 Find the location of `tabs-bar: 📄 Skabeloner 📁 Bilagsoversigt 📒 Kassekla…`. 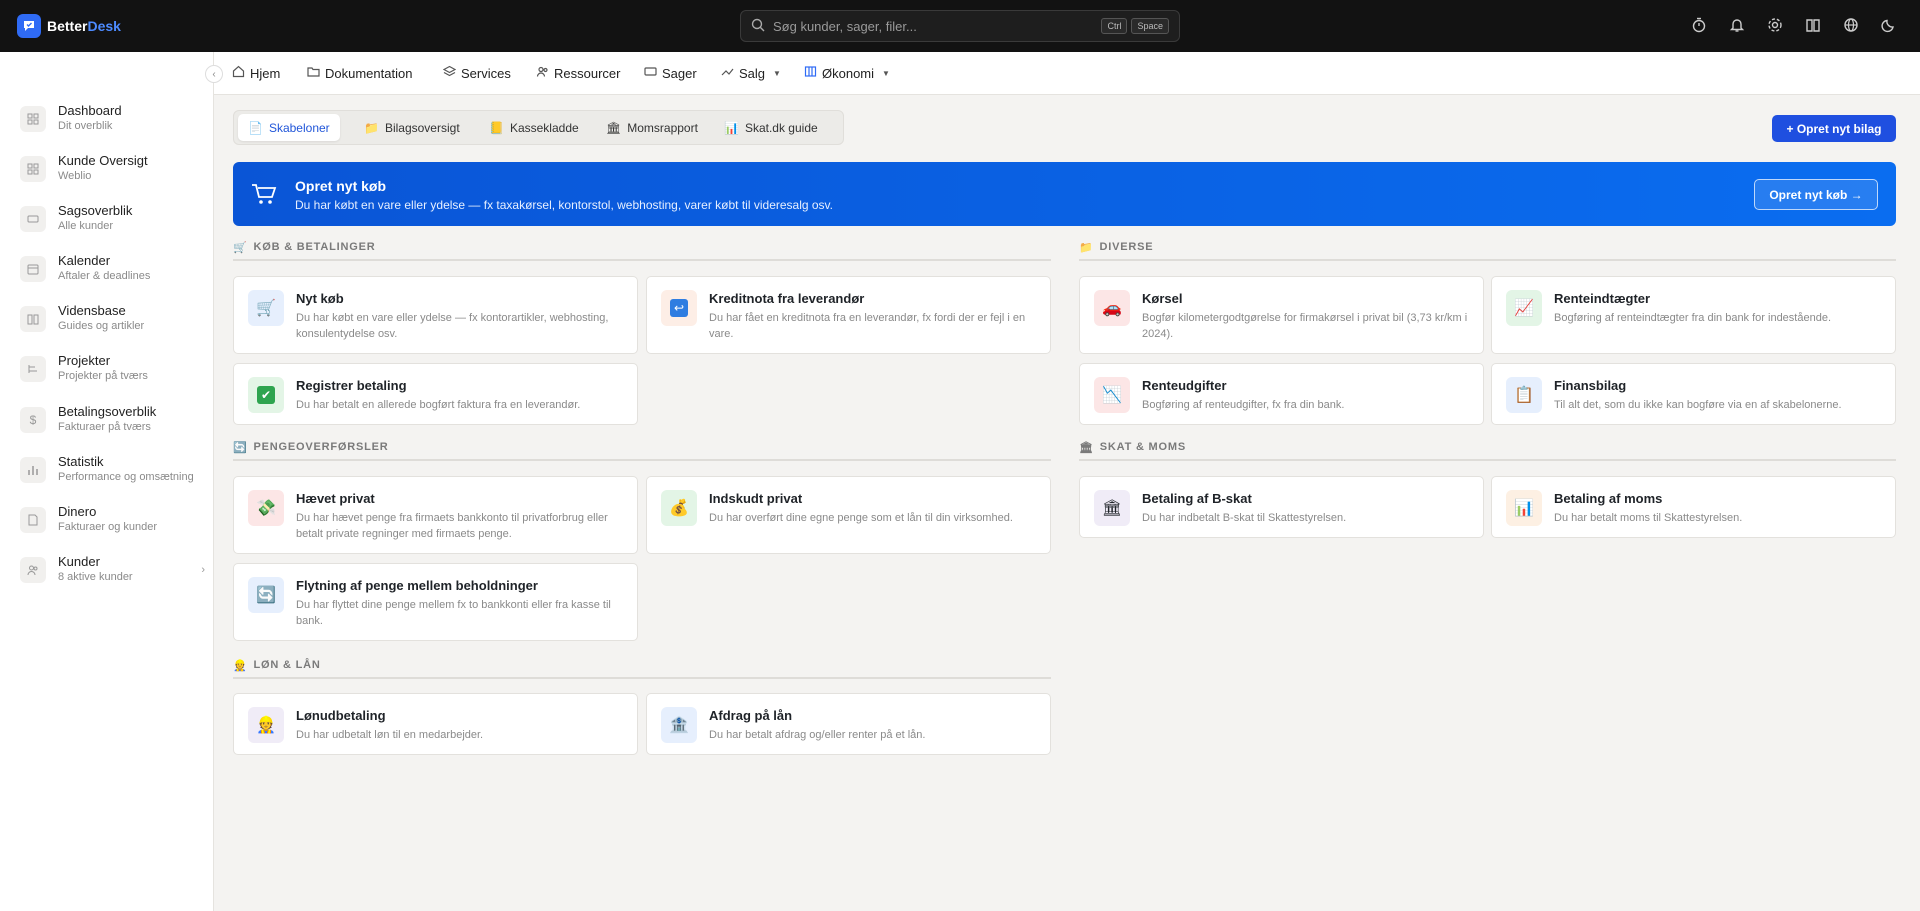

tabs-bar: 📄 Skabeloner 📁 Bilagsoversigt 📒 Kassekla… is located at coordinates (538, 127).